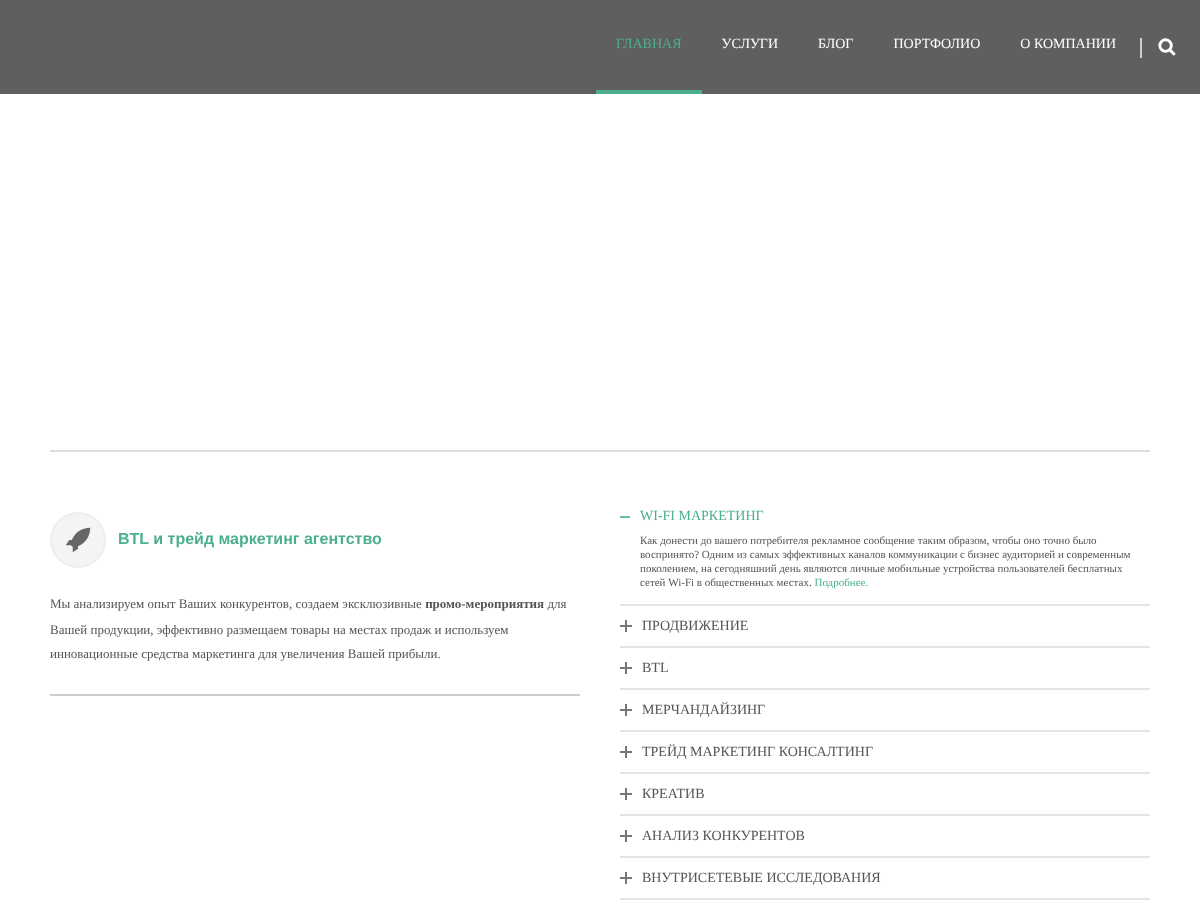 The width and height of the screenshot is (1200, 900). I want to click on search-icon, so click(1167, 47).